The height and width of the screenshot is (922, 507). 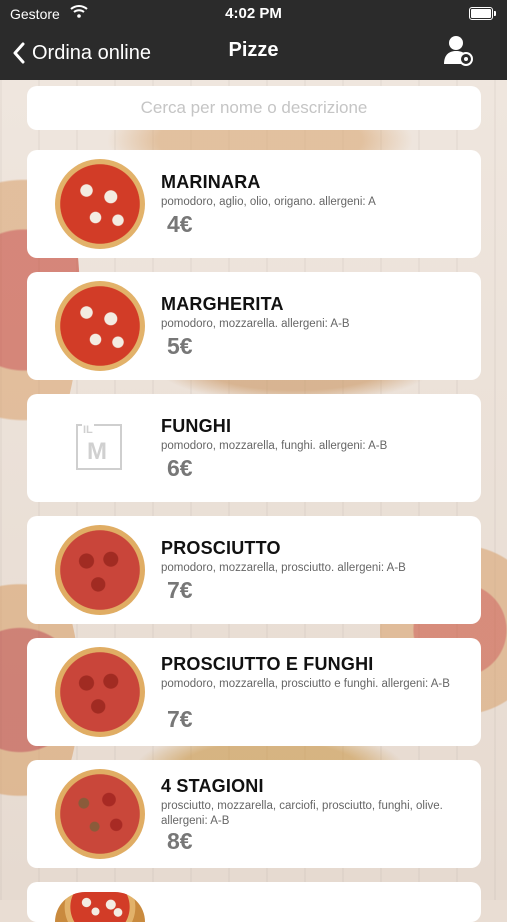 What do you see at coordinates (211, 182) in the screenshot?
I see `product-name: MARINARA` at bounding box center [211, 182].